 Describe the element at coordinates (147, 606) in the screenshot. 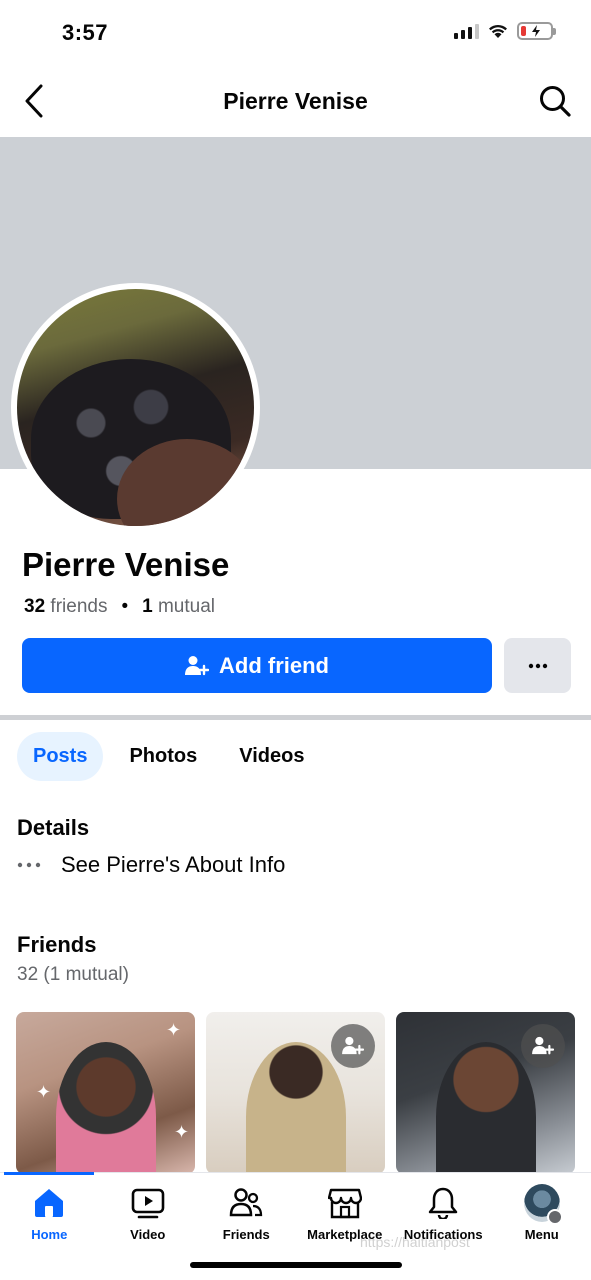

I see `mutual-count: 1` at that location.